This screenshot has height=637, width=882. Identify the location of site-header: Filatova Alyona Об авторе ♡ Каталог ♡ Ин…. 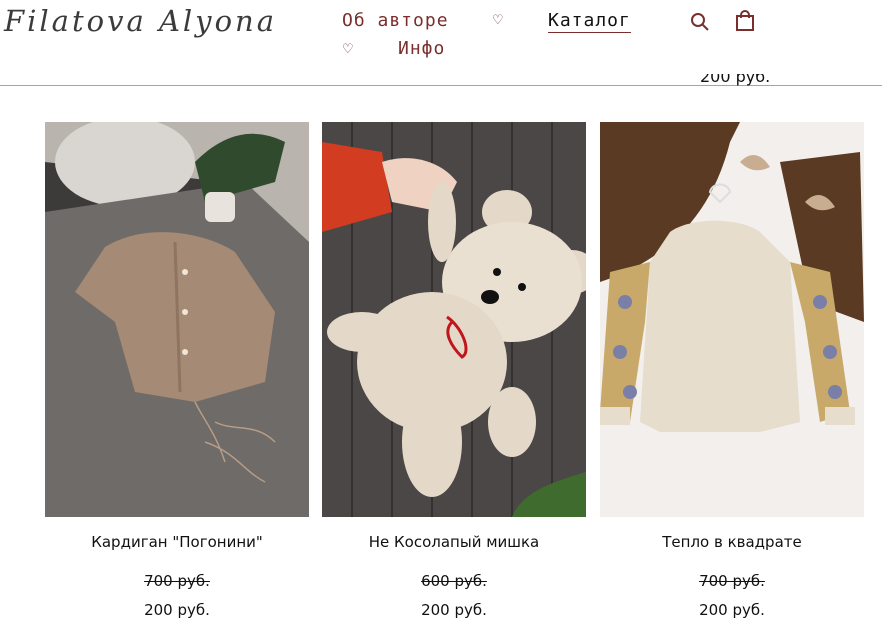
(441, 43).